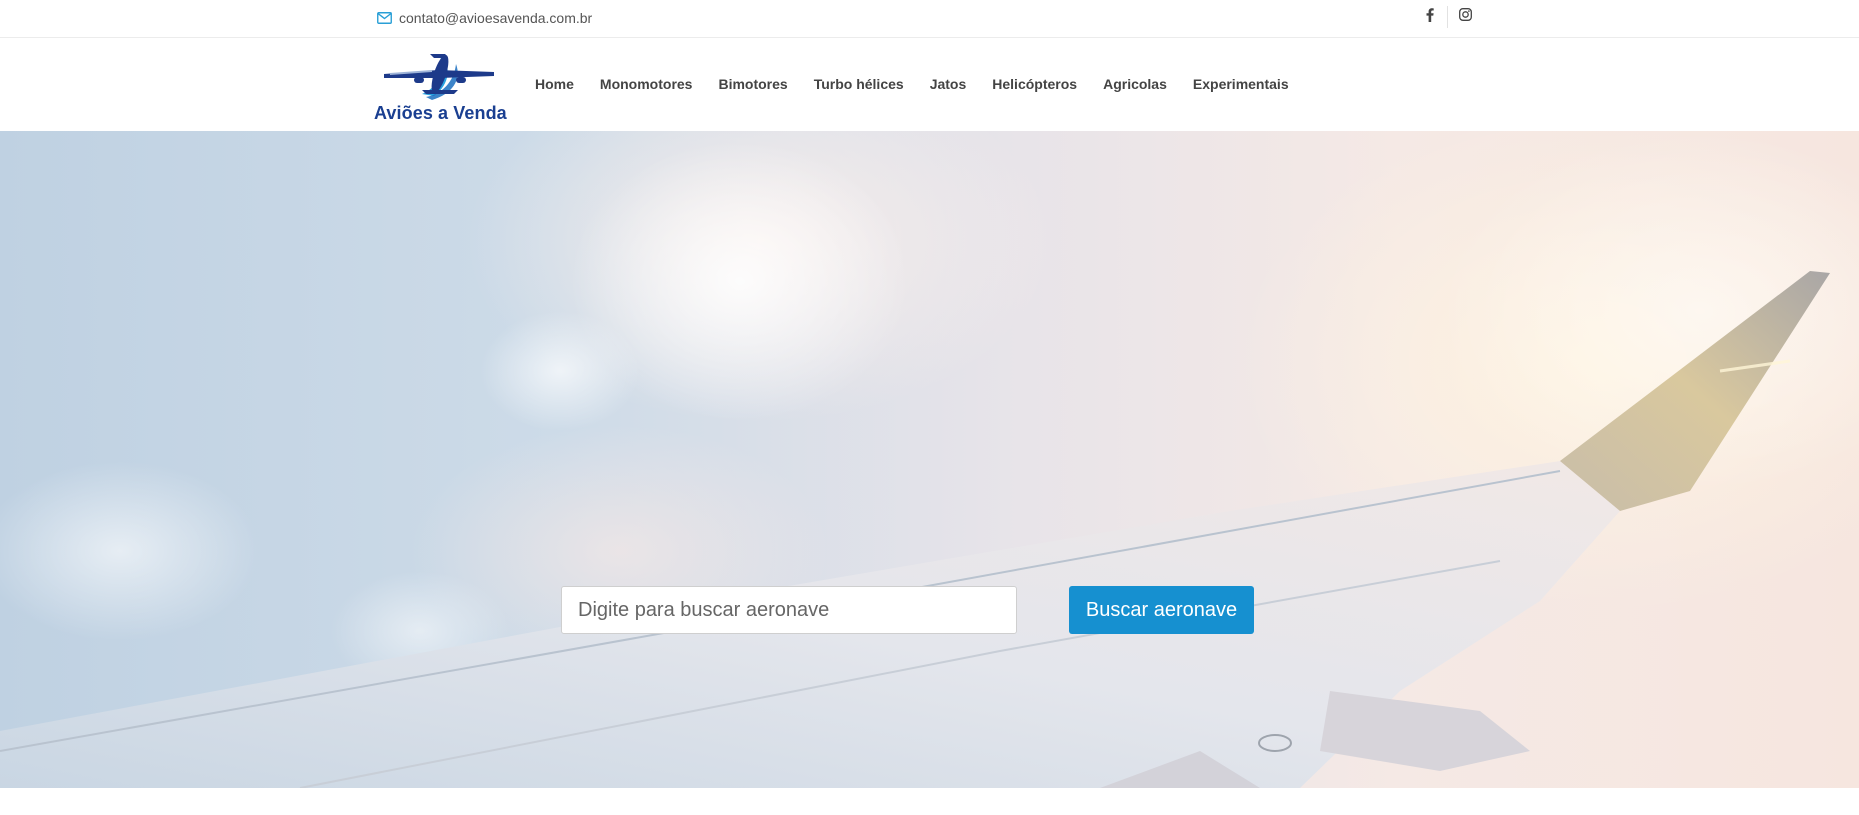 The width and height of the screenshot is (1859, 815). I want to click on airplane-logo-icon, so click(439, 77).